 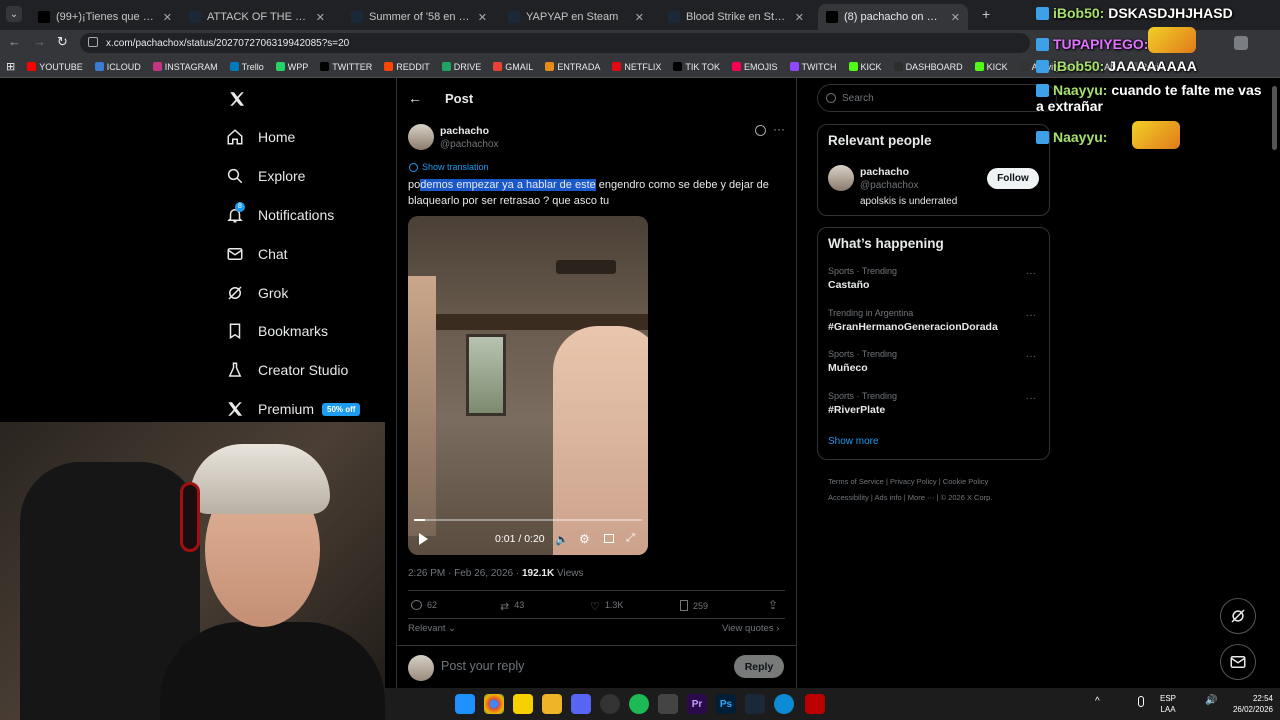 I want to click on tab-search-button: ⌄, so click(x=14, y=14).